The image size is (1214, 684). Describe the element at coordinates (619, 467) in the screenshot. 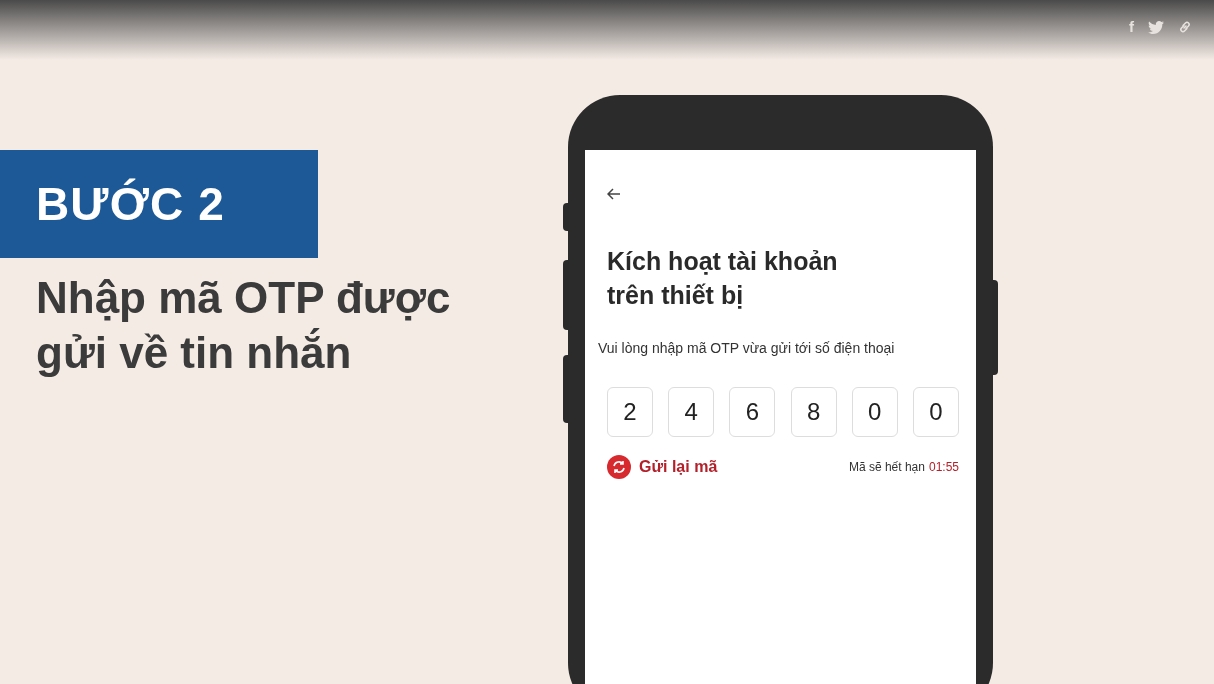

I see `refresh-icon` at that location.